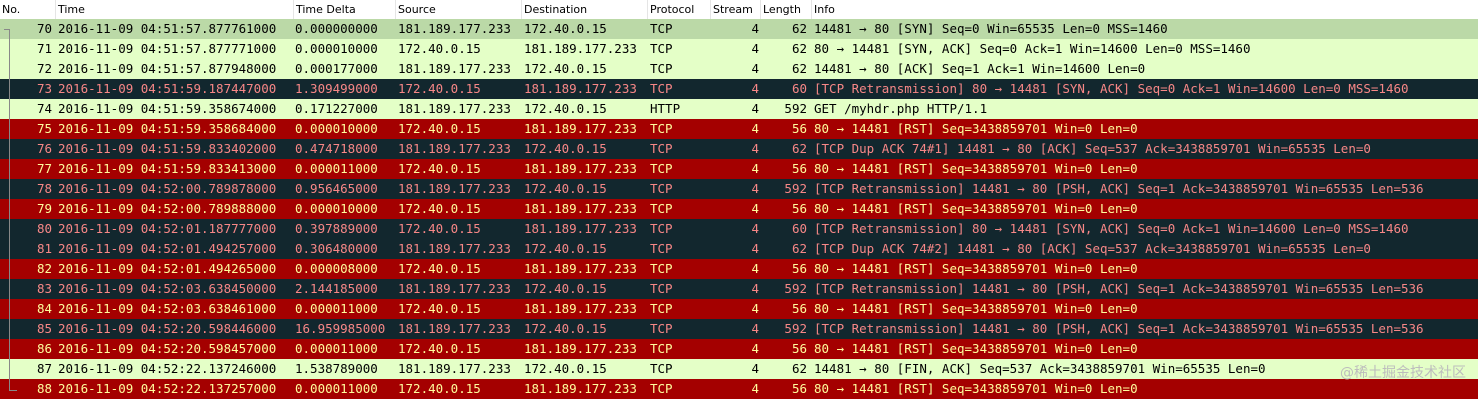  I want to click on packet-length: 592, so click(795, 328).